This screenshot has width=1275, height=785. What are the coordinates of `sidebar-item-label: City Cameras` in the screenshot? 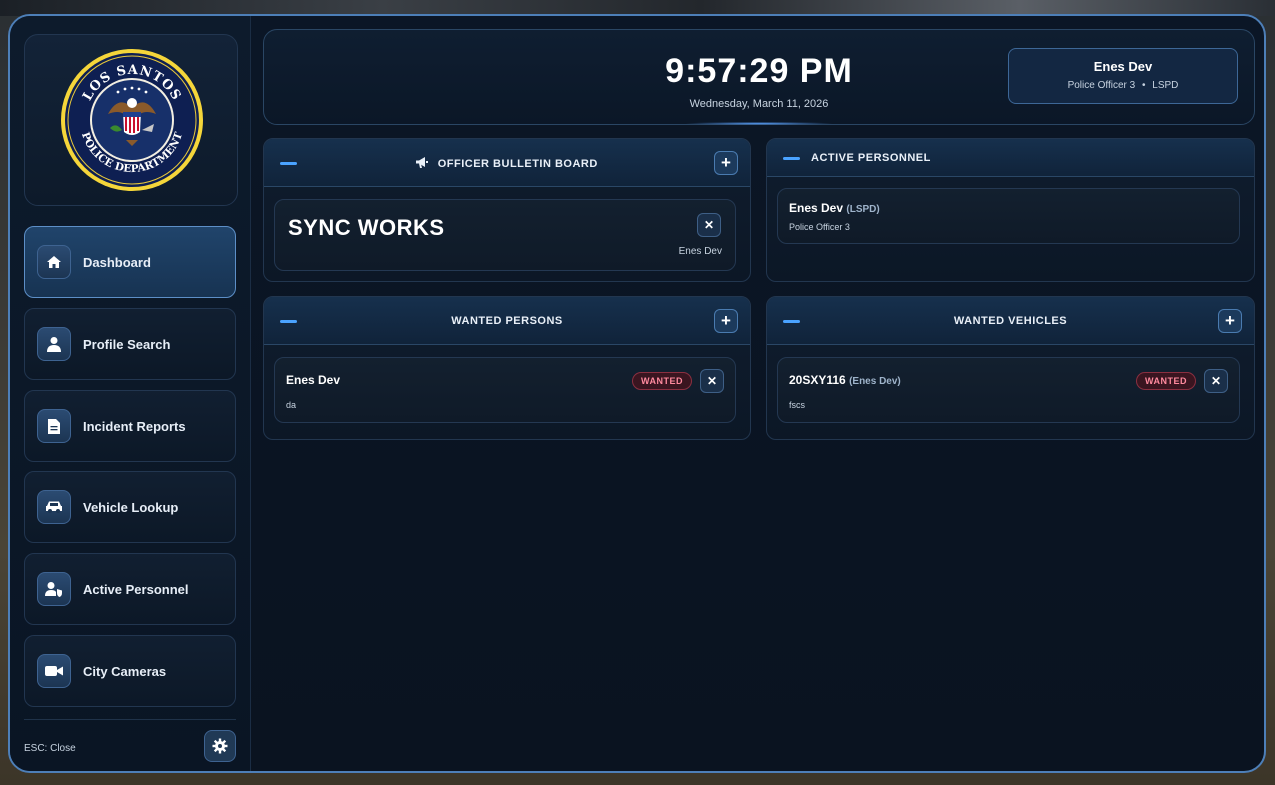 It's located at (125, 671).